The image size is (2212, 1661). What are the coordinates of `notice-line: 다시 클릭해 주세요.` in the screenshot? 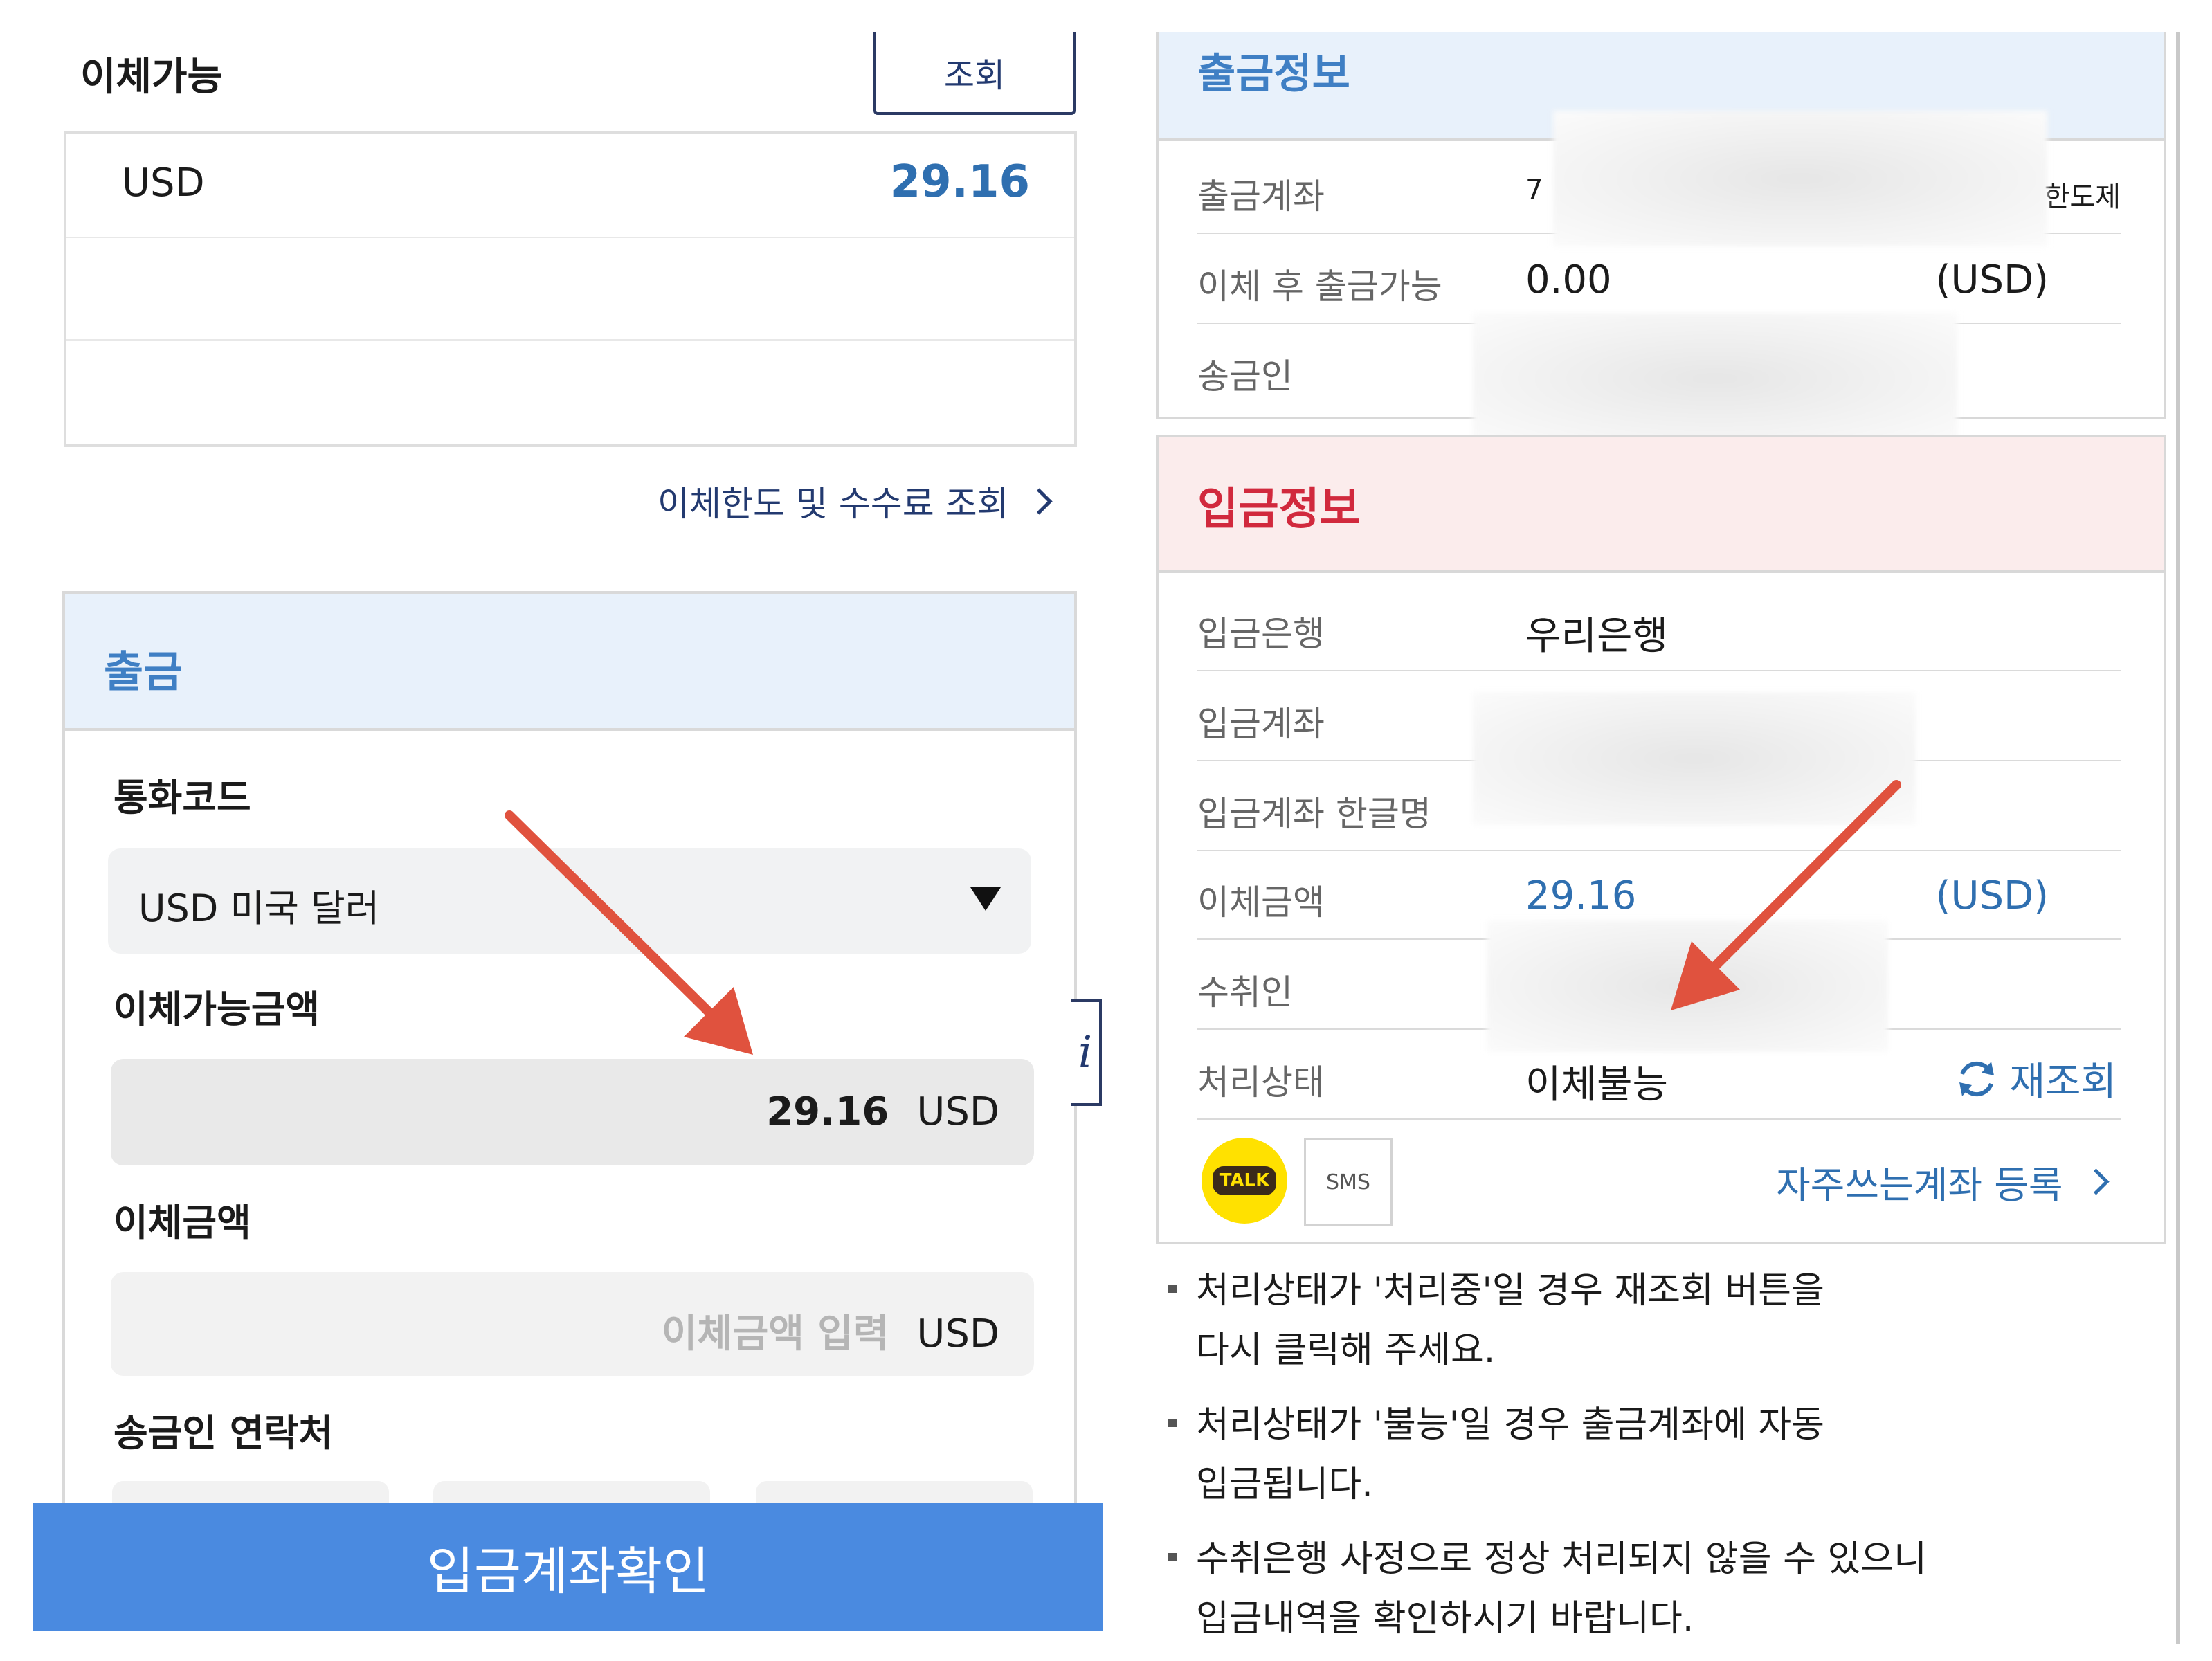 It's located at (1346, 1350).